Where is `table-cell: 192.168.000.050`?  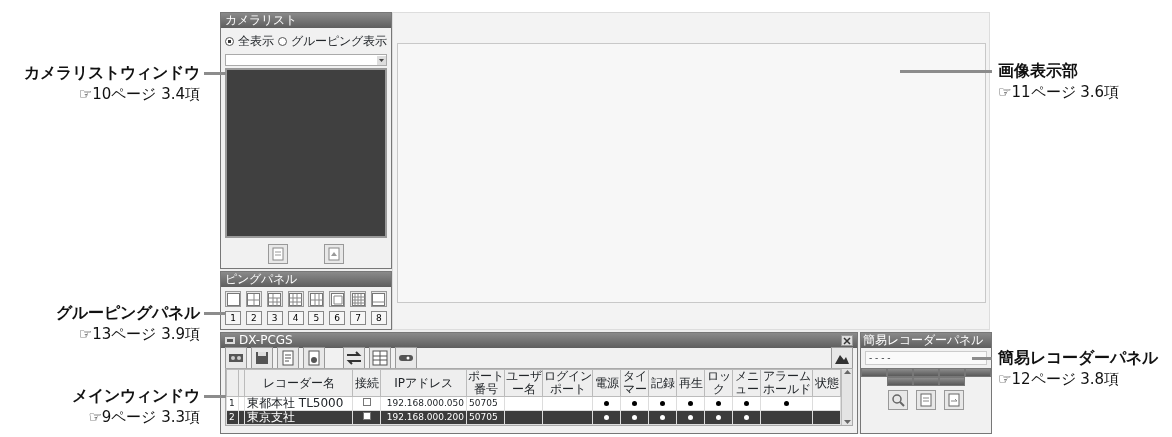 table-cell: 192.168.000.050 is located at coordinates (423, 403).